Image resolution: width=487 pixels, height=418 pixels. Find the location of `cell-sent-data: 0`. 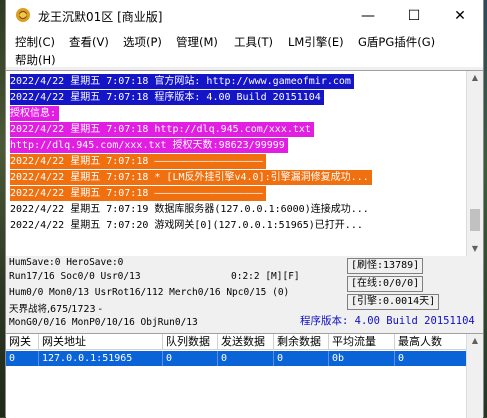

cell-sent-data: 0 is located at coordinates (246, 358).